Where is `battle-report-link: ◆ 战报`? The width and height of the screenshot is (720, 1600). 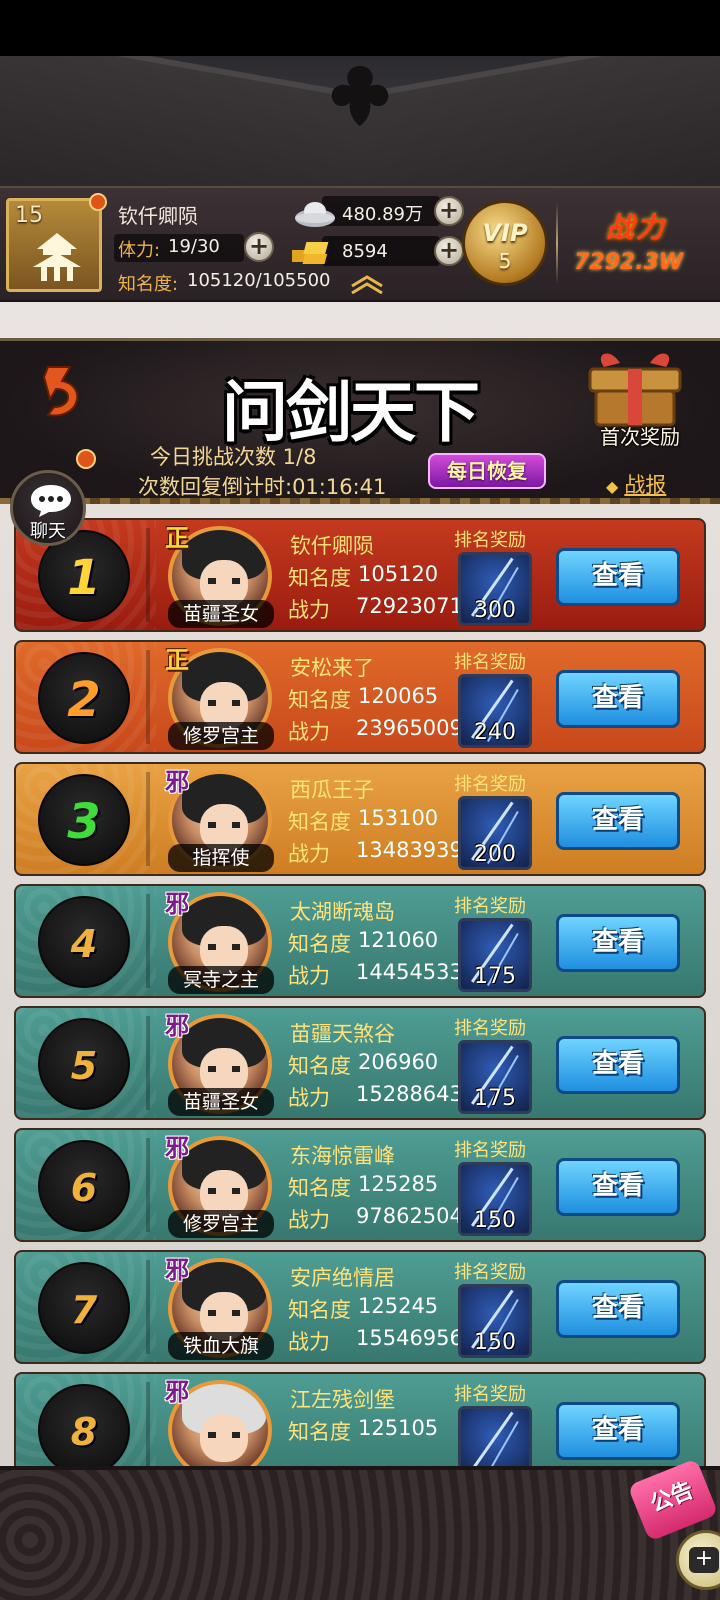 battle-report-link: ◆ 战报 is located at coordinates (636, 484).